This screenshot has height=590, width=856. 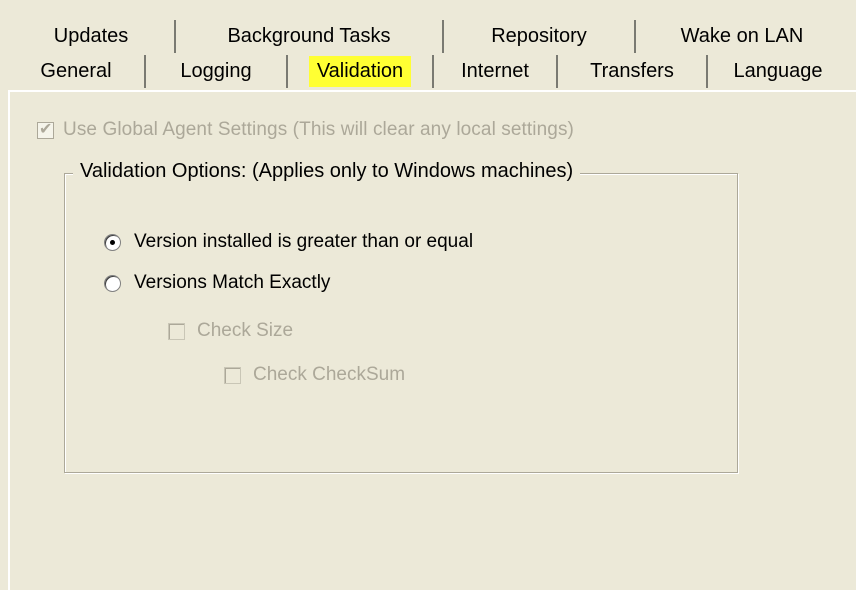 I want to click on radio-dot, so click(x=112, y=242).